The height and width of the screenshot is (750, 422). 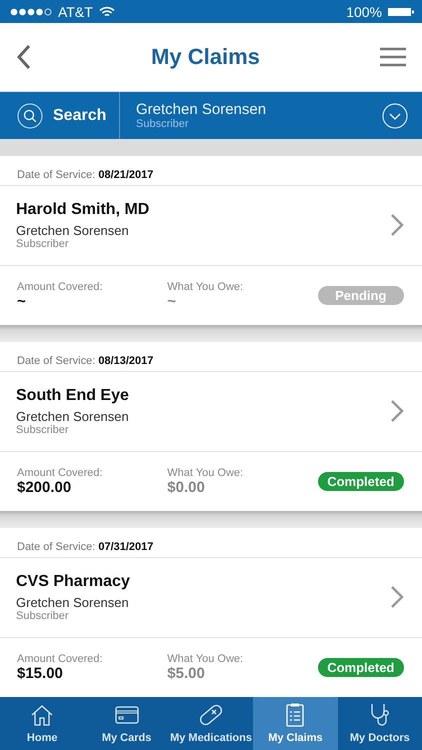 What do you see at coordinates (401, 11) in the screenshot?
I see `battery-icon` at bounding box center [401, 11].